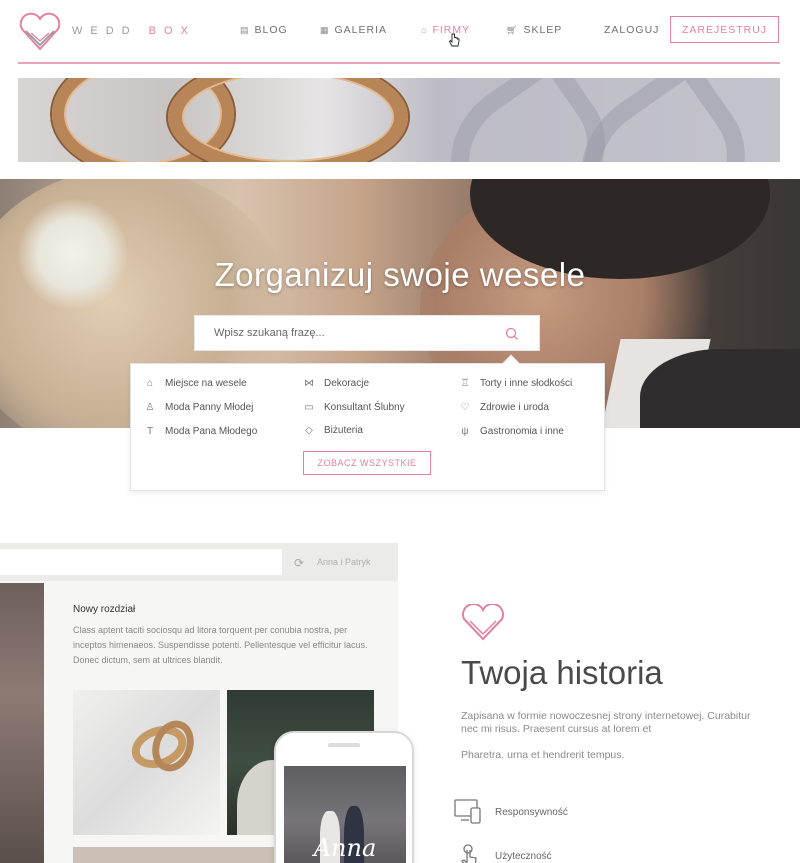 The height and width of the screenshot is (863, 800). Describe the element at coordinates (211, 431) in the screenshot. I see `category-label: Moda Pana Młodego` at that location.